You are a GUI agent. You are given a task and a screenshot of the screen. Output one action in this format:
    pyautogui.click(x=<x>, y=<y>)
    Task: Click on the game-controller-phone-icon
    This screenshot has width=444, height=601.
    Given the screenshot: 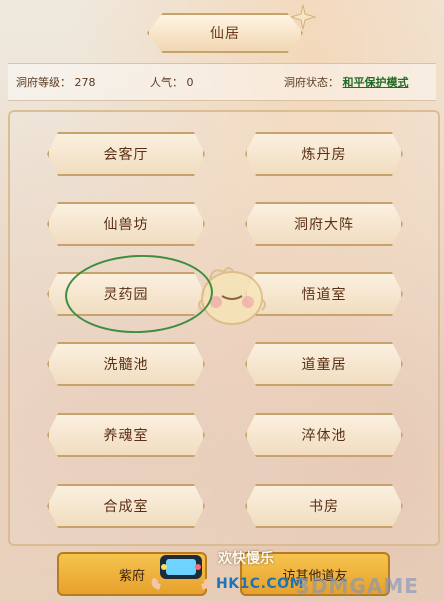 What is the action you would take?
    pyautogui.click(x=181, y=572)
    